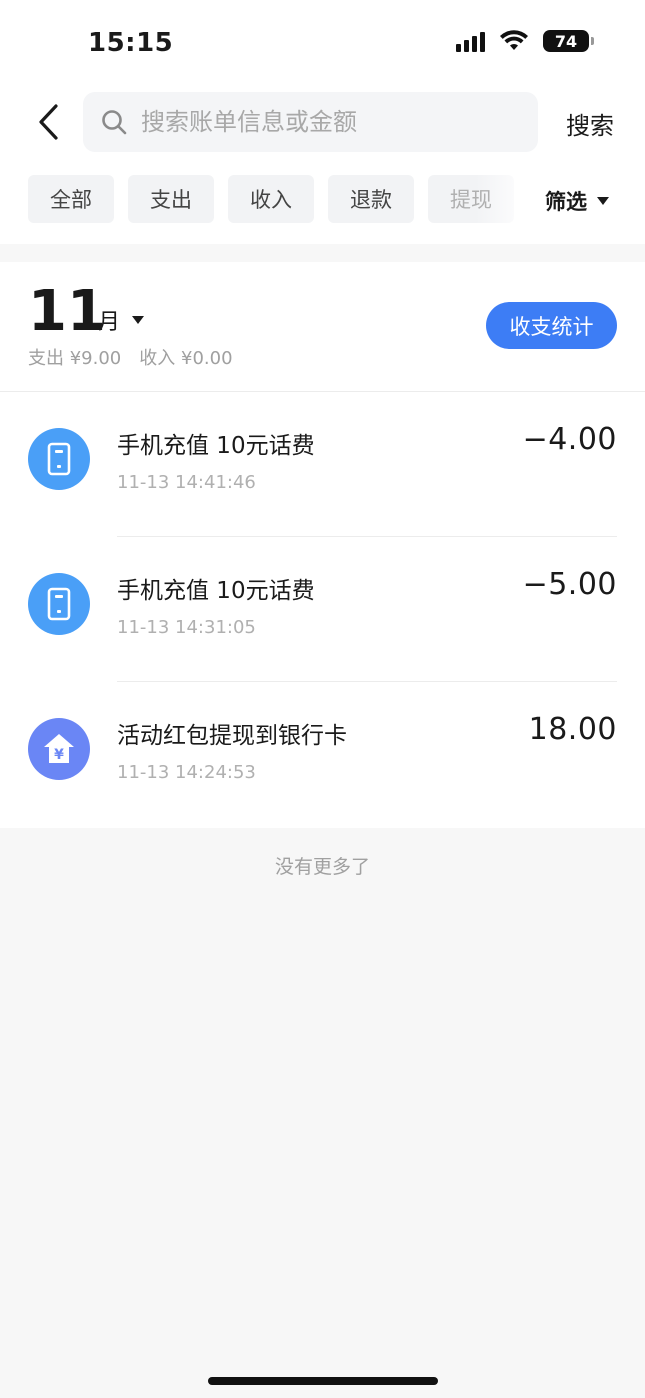  I want to click on transaction-time: 11-13 14:24:53, so click(186, 772).